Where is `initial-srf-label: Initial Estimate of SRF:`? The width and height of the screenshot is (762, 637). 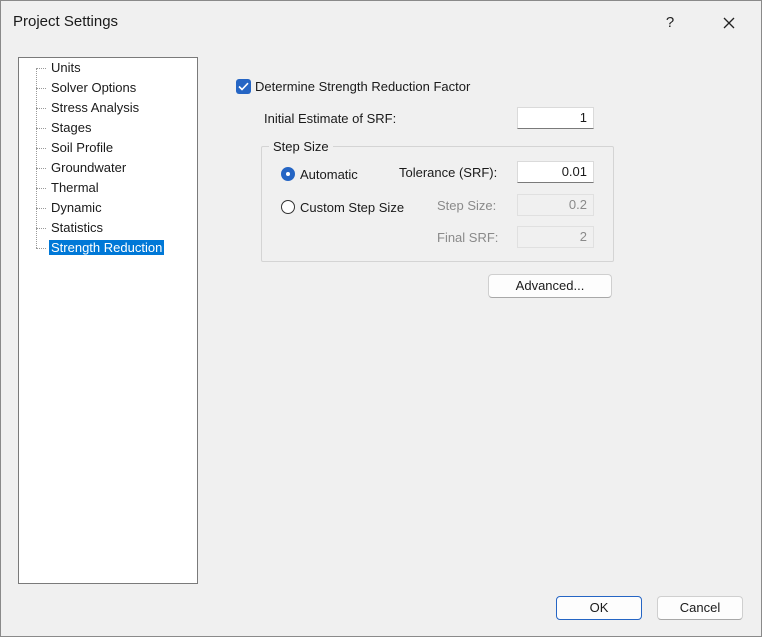 initial-srf-label: Initial Estimate of SRF: is located at coordinates (330, 118).